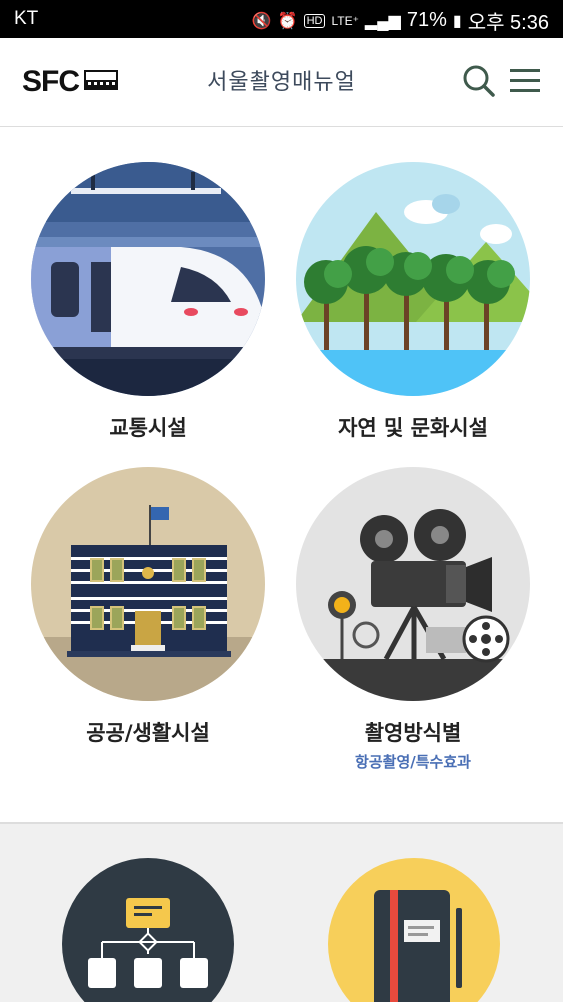 The image size is (563, 1002). Describe the element at coordinates (413, 584) in the screenshot. I see `camera-image` at that location.